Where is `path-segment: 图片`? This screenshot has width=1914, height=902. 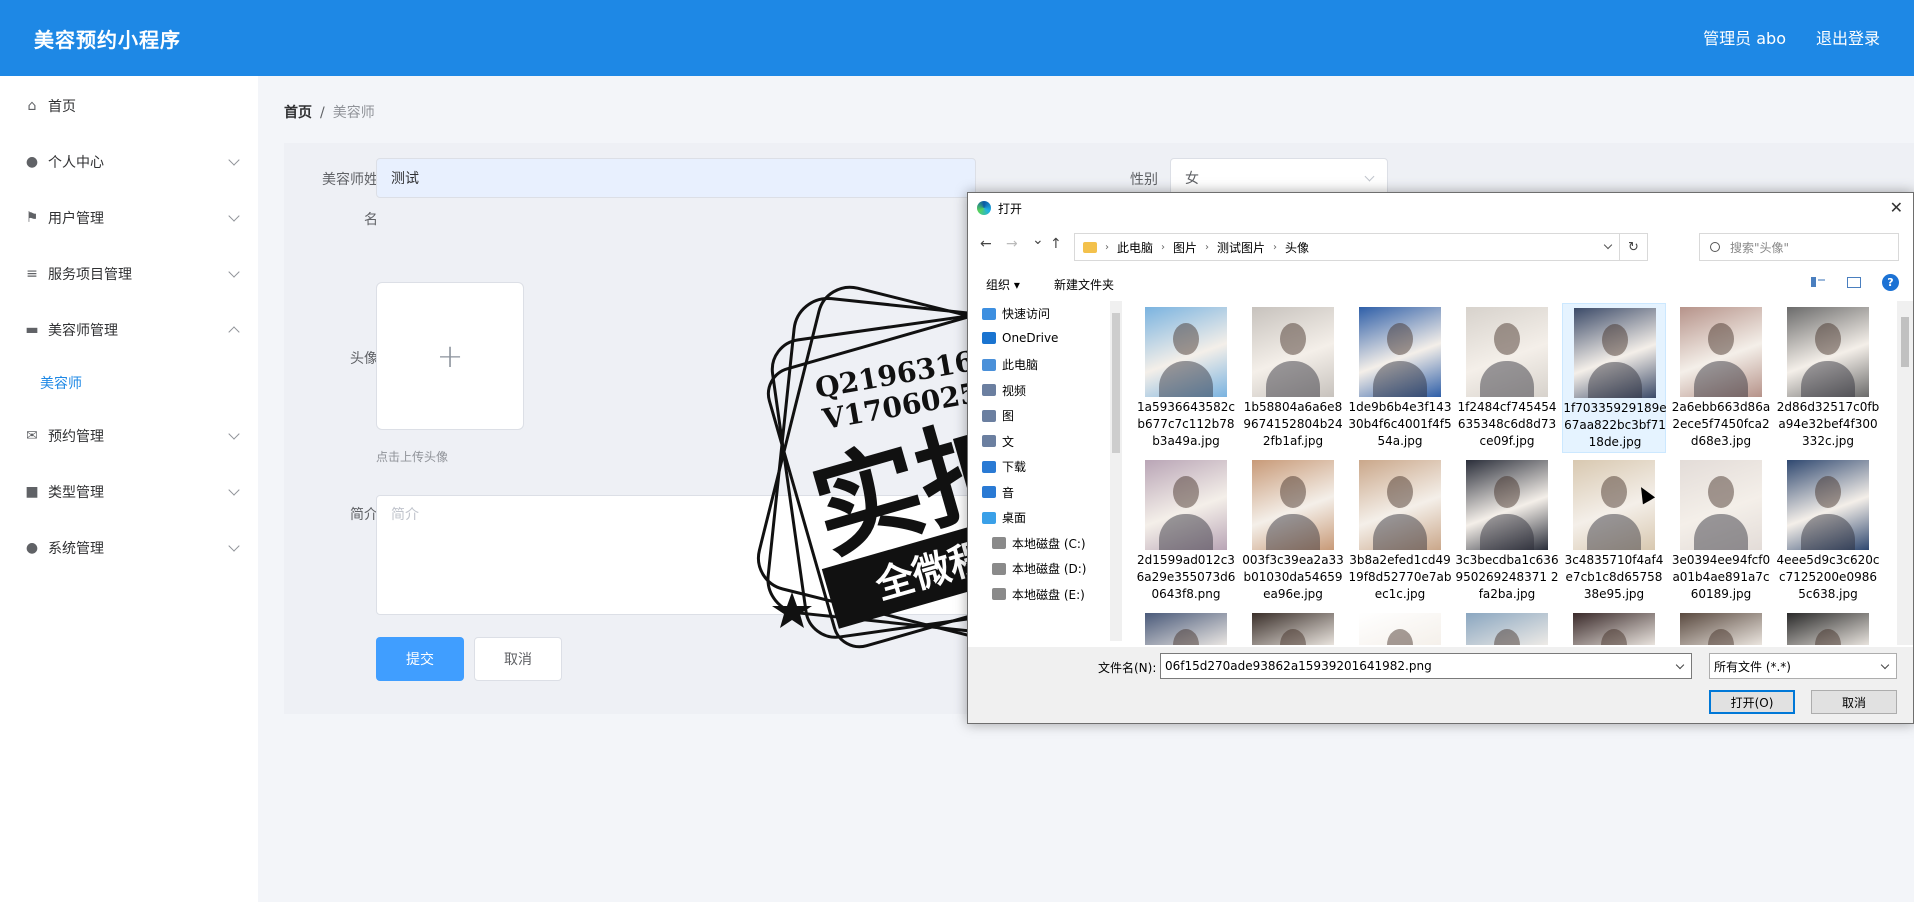 path-segment: 图片 is located at coordinates (1185, 247).